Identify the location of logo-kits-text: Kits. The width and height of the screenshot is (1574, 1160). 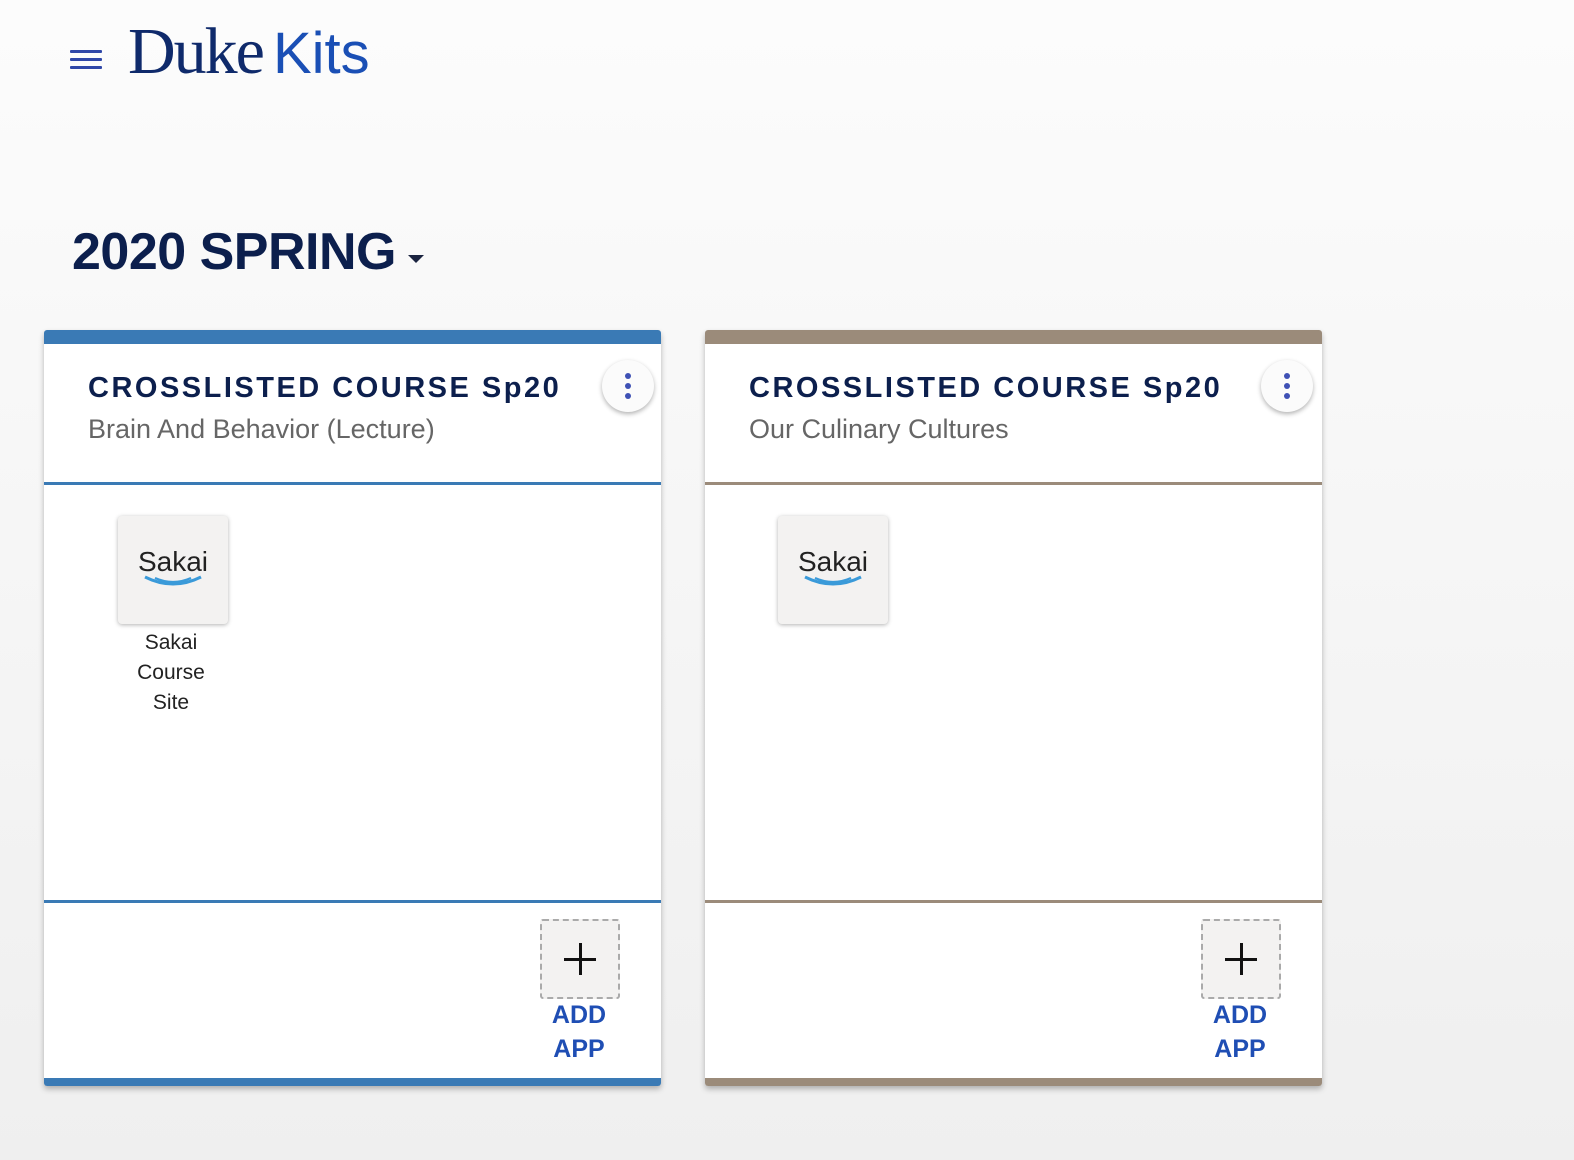
(321, 53).